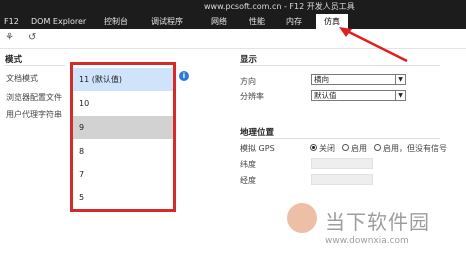 The width and height of the screenshot is (466, 274). I want to click on display-heading: 显示, so click(249, 60).